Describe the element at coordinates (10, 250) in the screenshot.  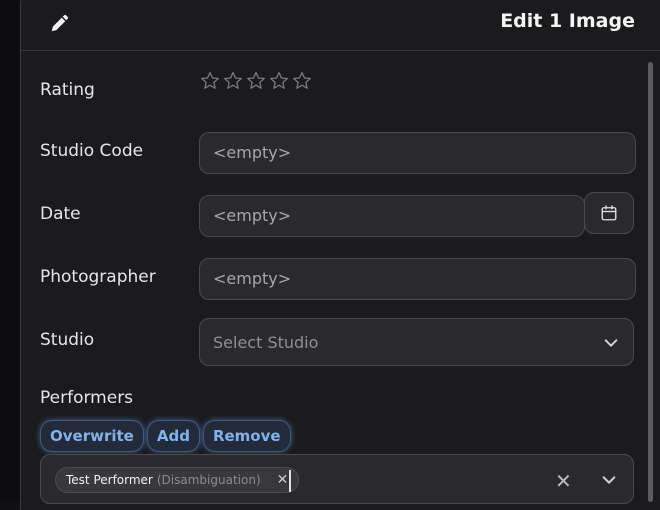
I see `background-page` at that location.